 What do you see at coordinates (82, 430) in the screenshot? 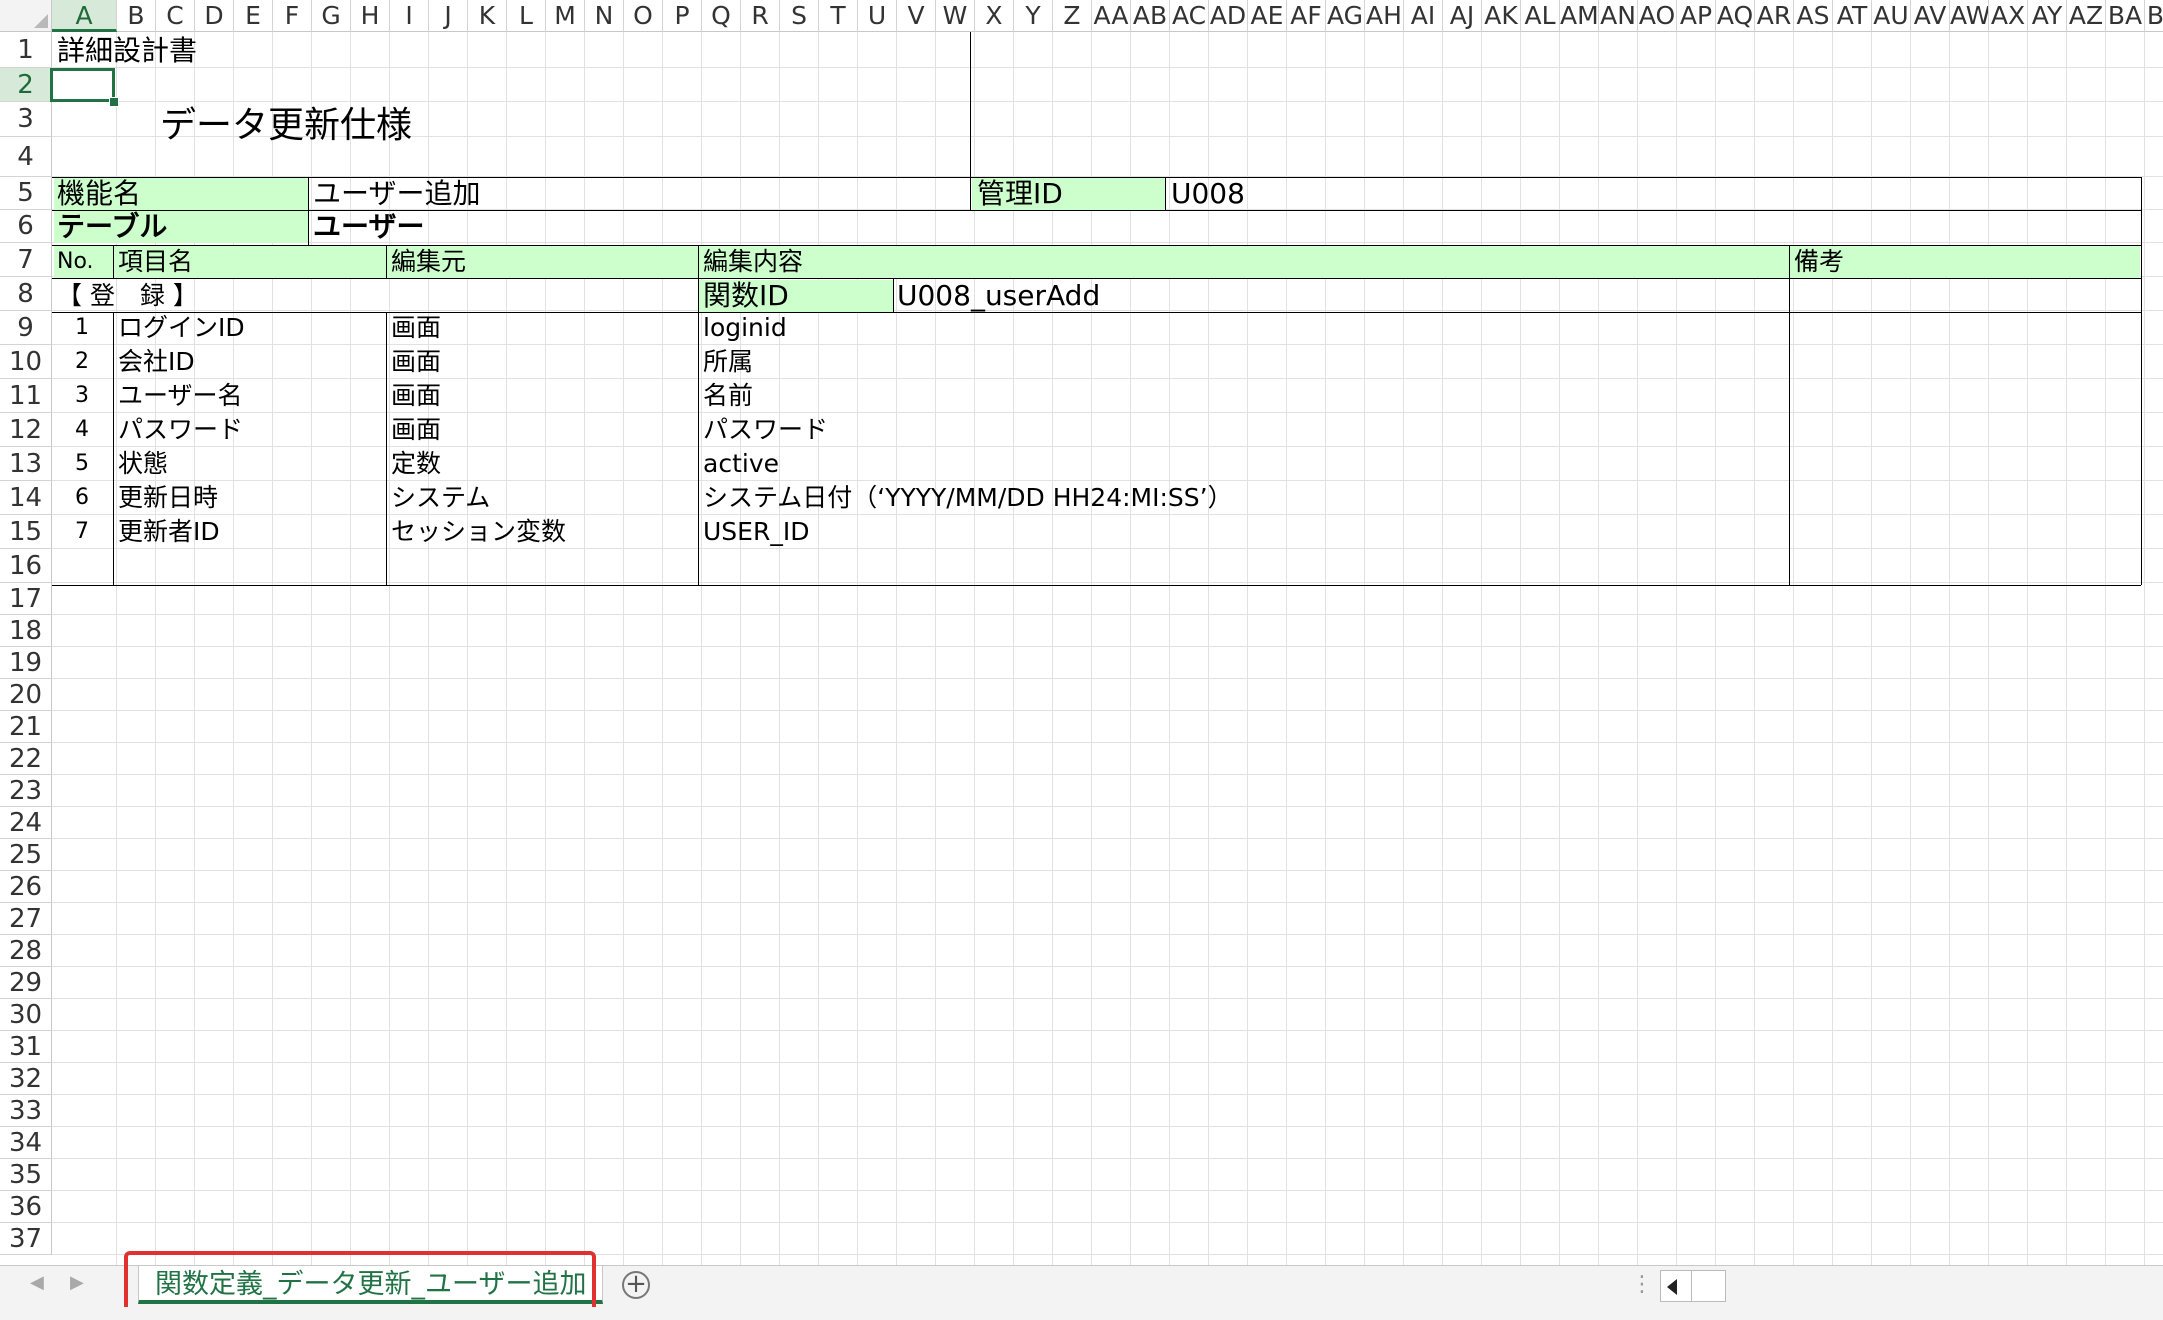
I see `item-no: 4` at bounding box center [82, 430].